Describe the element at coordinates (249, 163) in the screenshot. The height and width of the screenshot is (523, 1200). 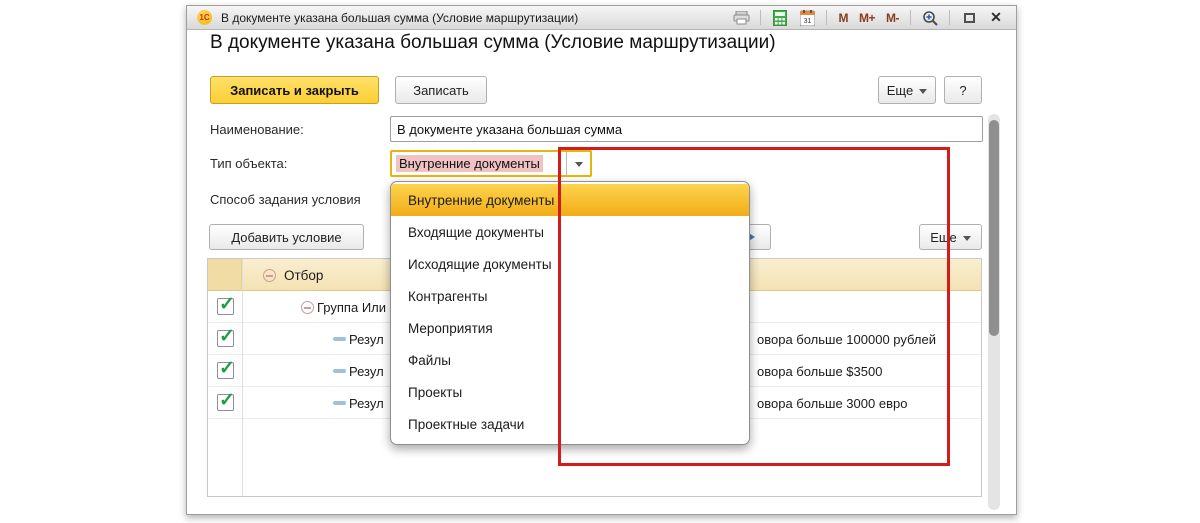
I see `object-type-label: Тип объекта:` at that location.